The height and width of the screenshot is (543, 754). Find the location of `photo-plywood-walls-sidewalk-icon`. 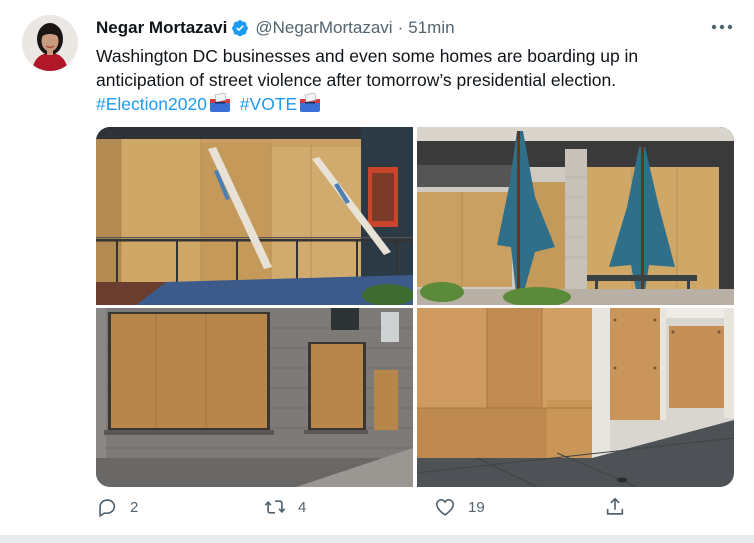

photo-plywood-walls-sidewalk-icon is located at coordinates (575, 397).